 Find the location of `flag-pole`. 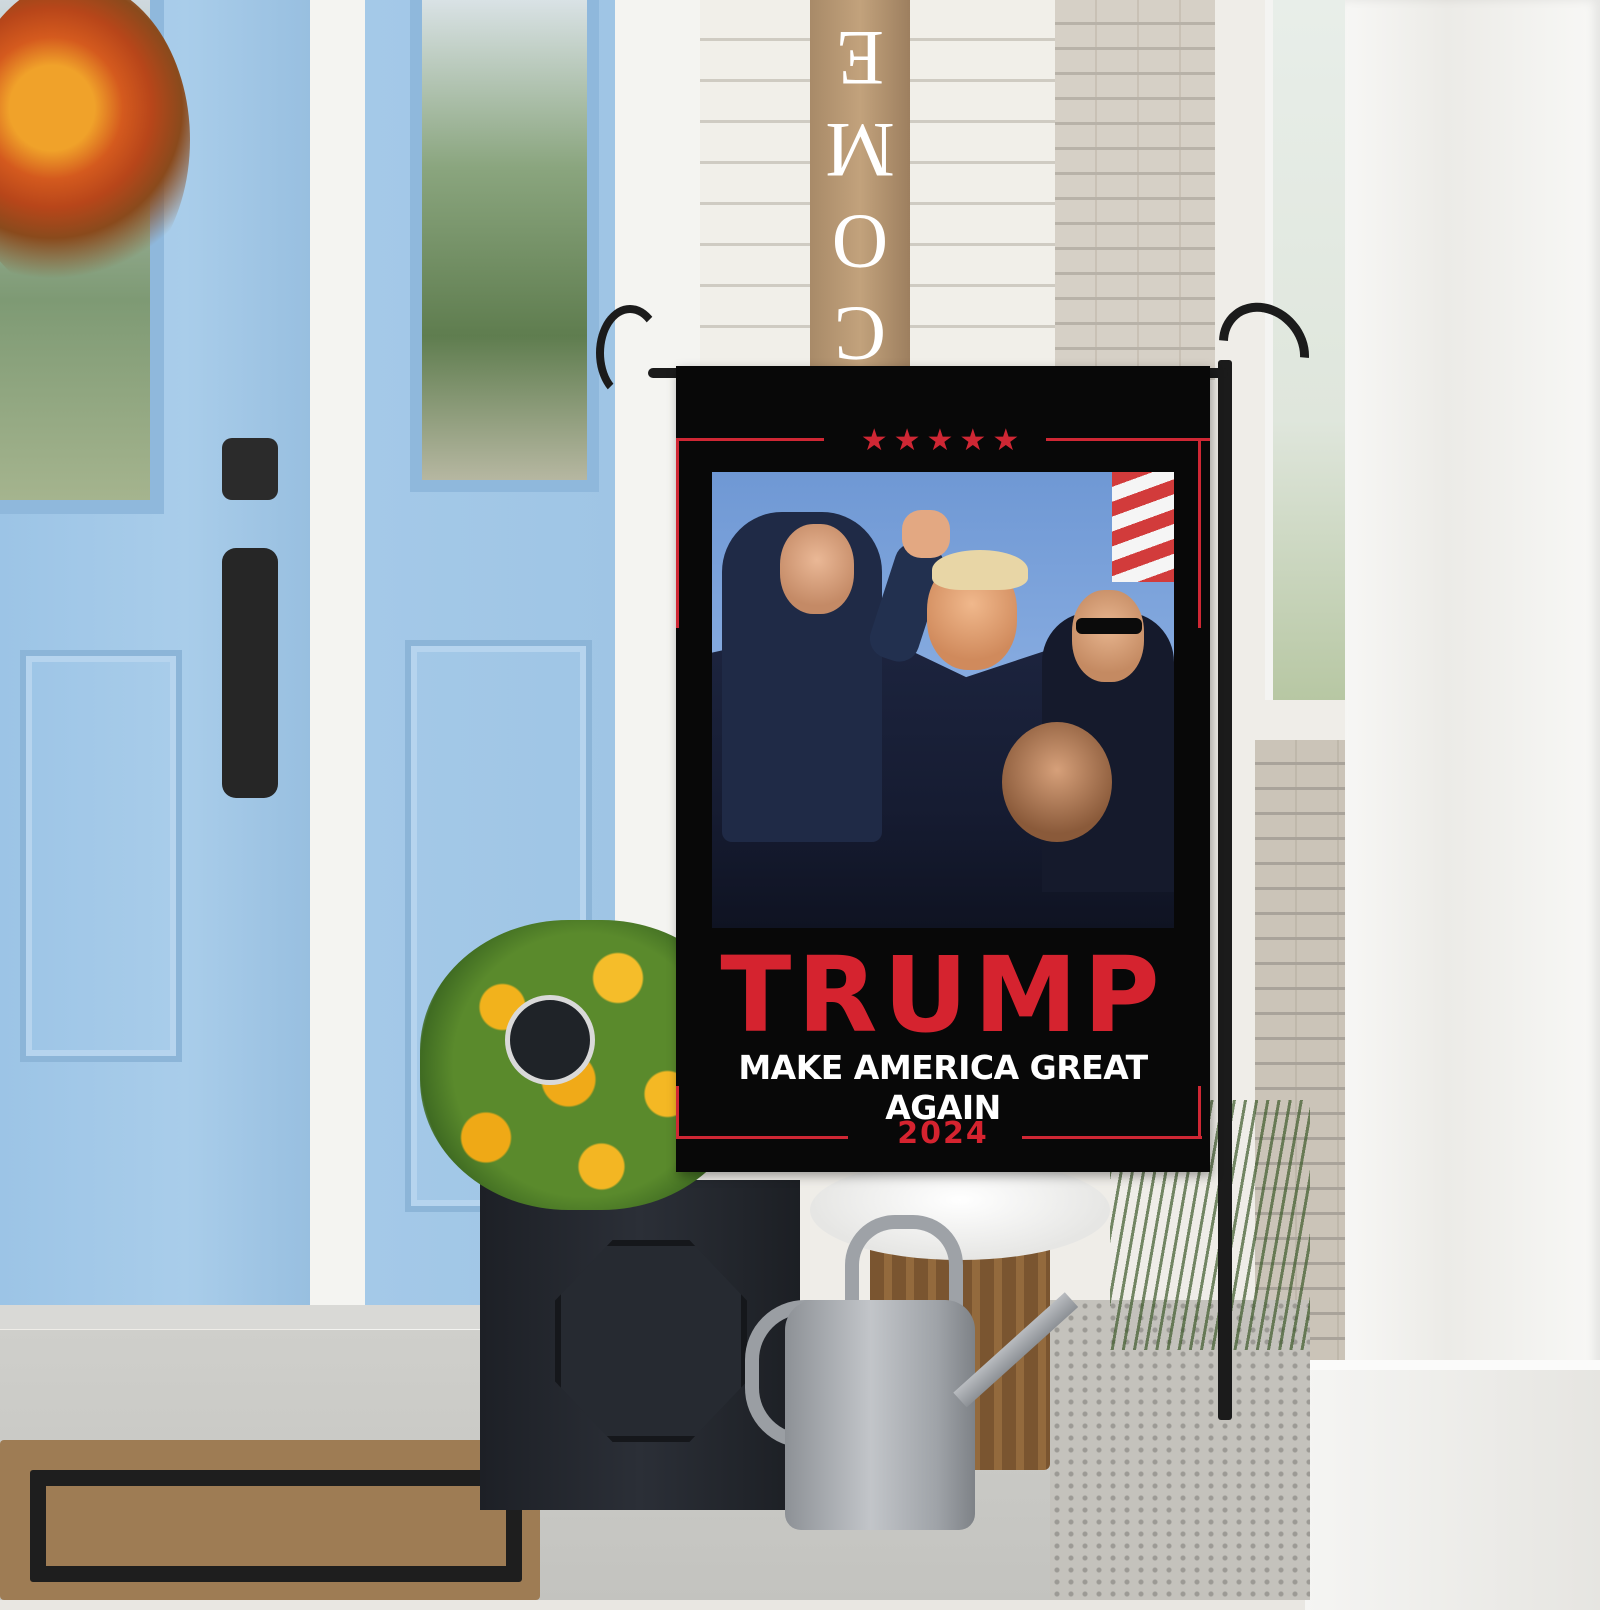

flag-pole is located at coordinates (1225, 890).